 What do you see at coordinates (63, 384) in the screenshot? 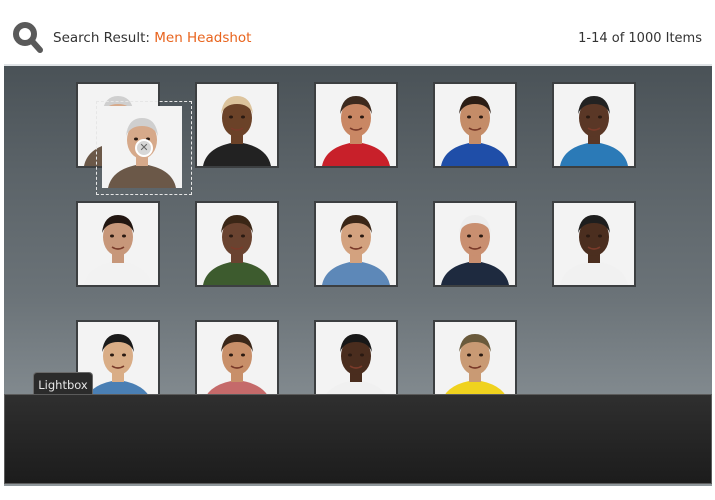
I see `lightbox-tab: Lightbox` at bounding box center [63, 384].